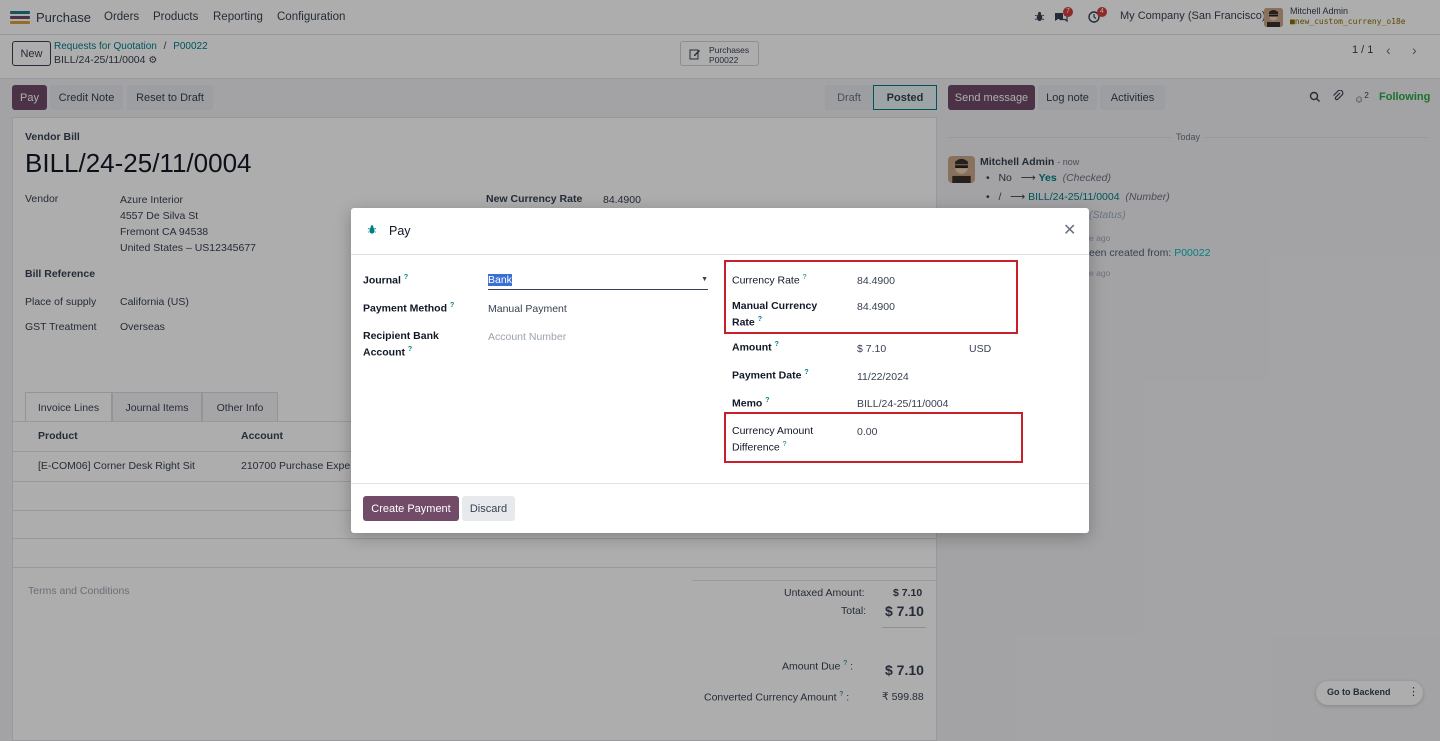 Image resolution: width=1440 pixels, height=741 pixels. Describe the element at coordinates (770, 375) in the screenshot. I see `payment-date-label: Payment Date ?` at that location.